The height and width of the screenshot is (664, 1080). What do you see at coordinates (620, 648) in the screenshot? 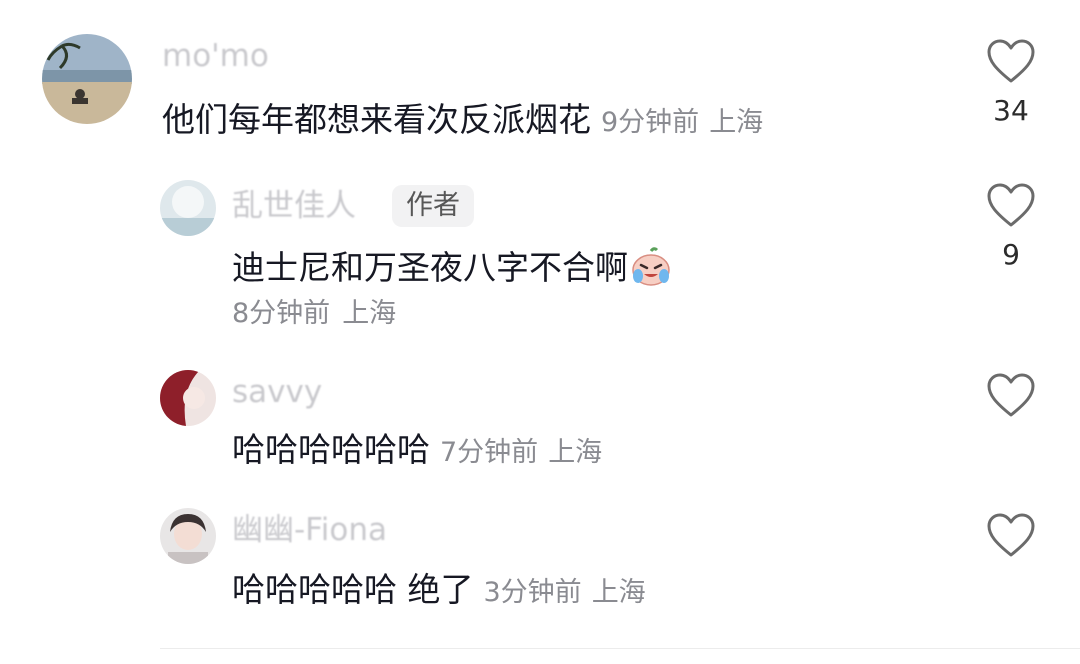
I see `divider` at bounding box center [620, 648].